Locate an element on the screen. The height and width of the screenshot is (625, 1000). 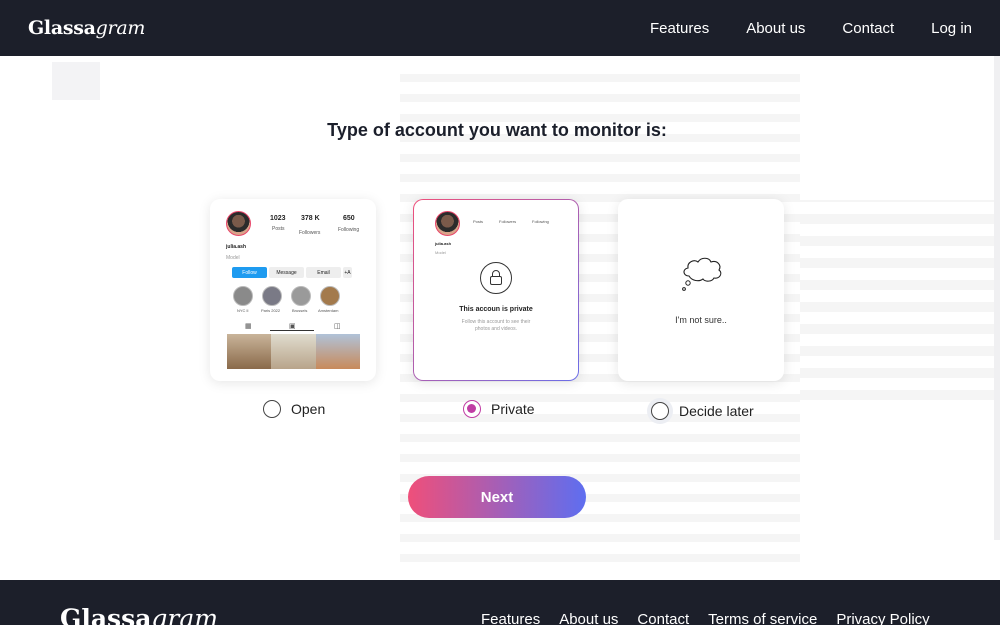
reels-icon: ▣ is located at coordinates (292, 326).